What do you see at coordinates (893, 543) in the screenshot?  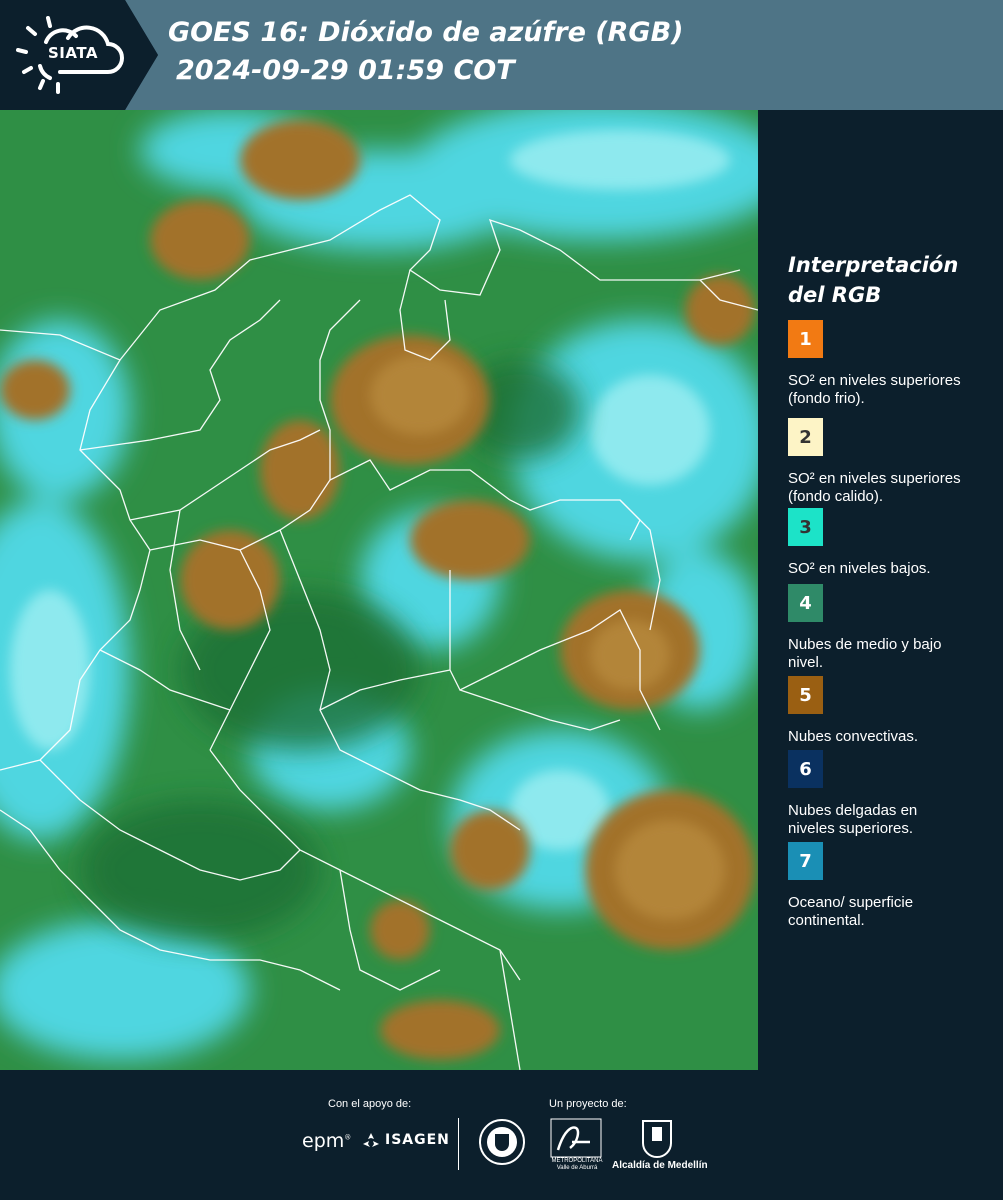 I see `legend-item-3: 3 SO² en niveles bajos.` at bounding box center [893, 543].